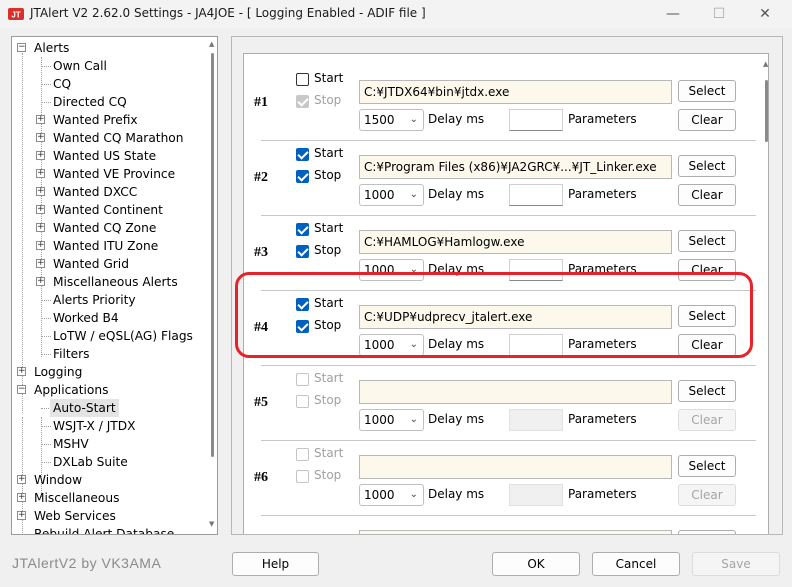 The width and height of the screenshot is (792, 587). Describe the element at coordinates (536, 564) in the screenshot. I see `ok-button: OK` at that location.